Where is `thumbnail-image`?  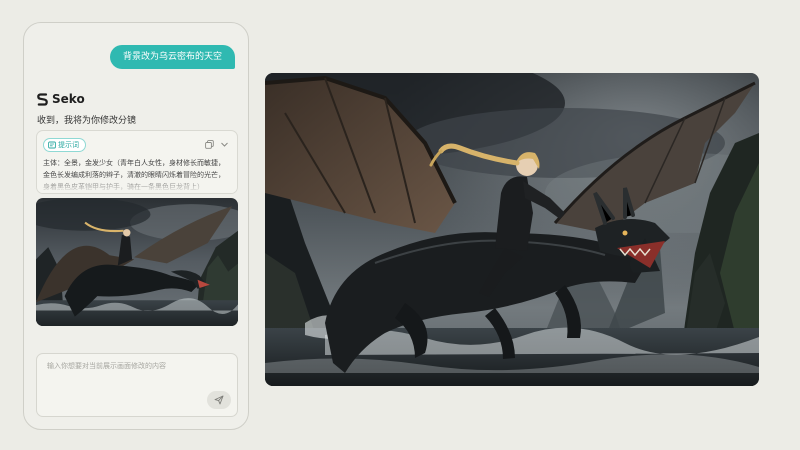 thumbnail-image is located at coordinates (137, 262).